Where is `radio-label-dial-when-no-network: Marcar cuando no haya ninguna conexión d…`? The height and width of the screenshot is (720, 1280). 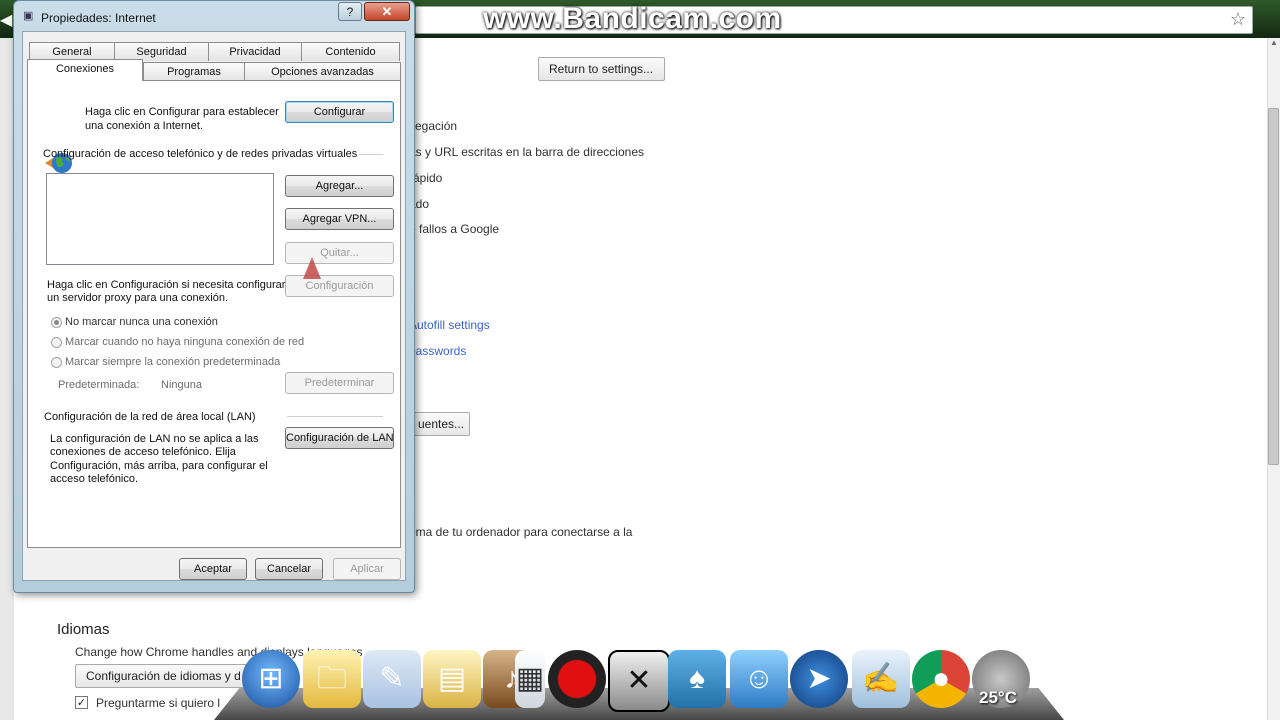 radio-label-dial-when-no-network: Marcar cuando no haya ninguna conexión d… is located at coordinates (185, 342).